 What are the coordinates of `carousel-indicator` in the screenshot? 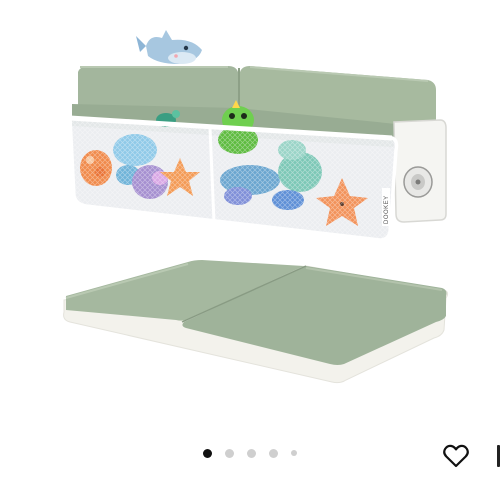 It's located at (250, 453).